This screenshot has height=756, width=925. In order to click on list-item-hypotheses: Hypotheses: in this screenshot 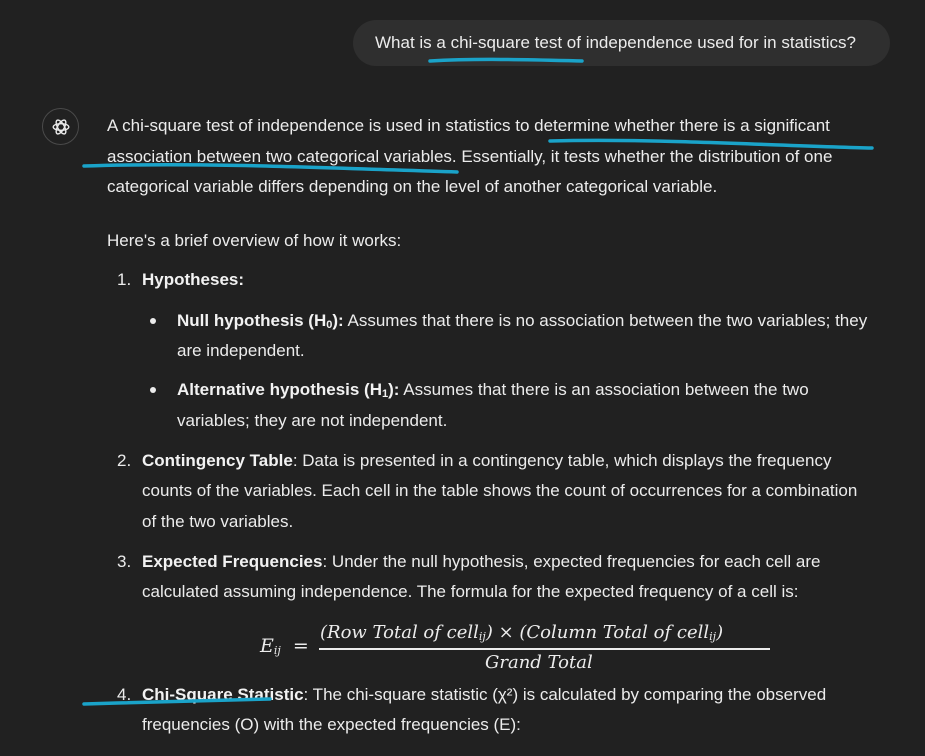, I will do `click(193, 280)`.